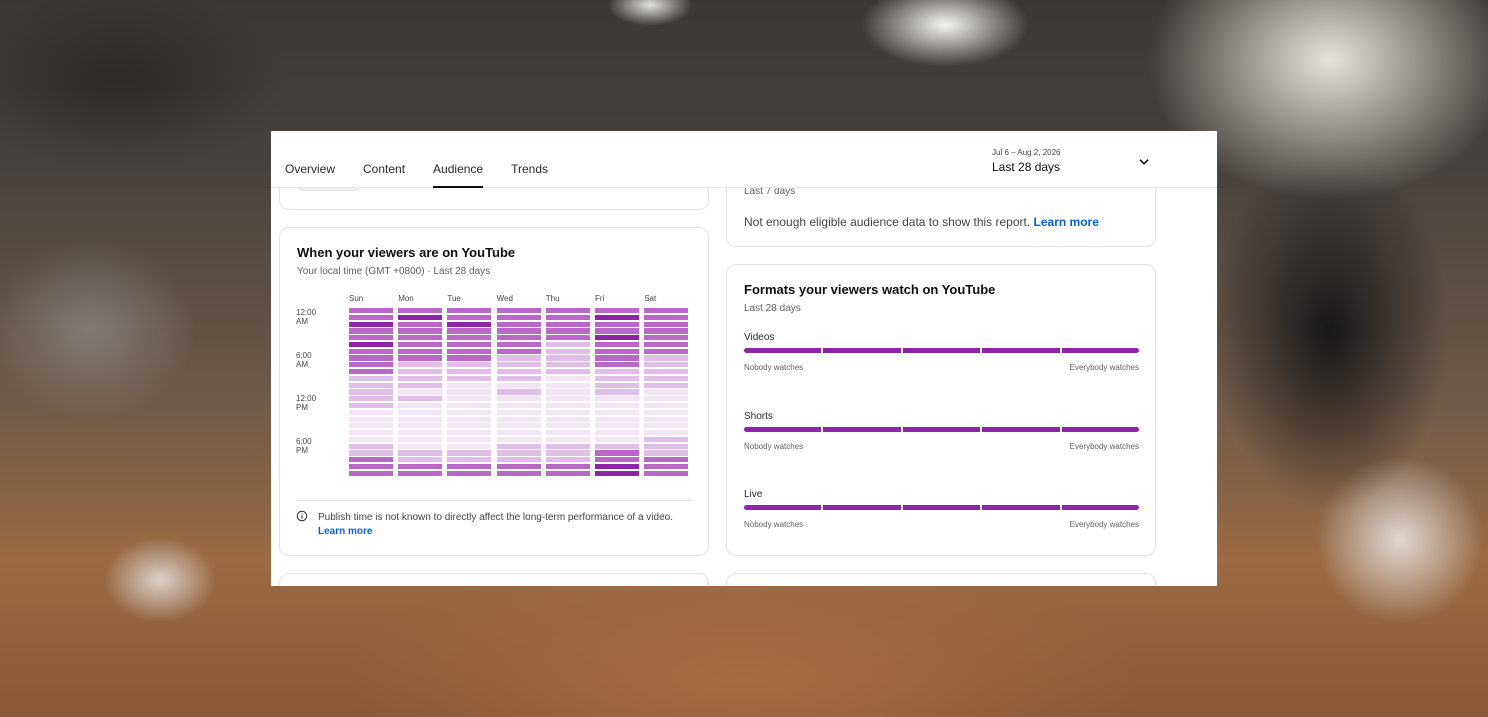 Image resolution: width=1488 pixels, height=717 pixels. I want to click on chevron-down-icon, so click(1144, 162).